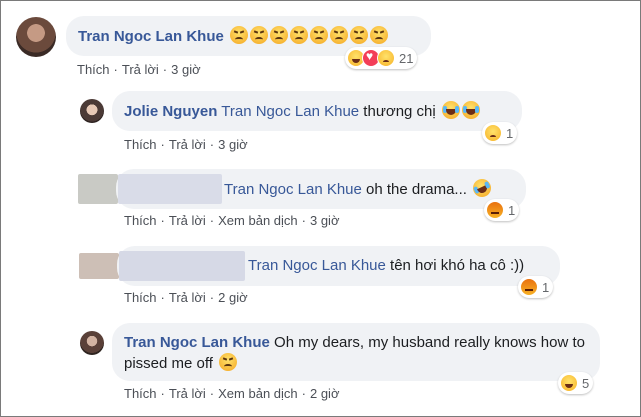  I want to click on reaction-summary: 21, so click(381, 58).